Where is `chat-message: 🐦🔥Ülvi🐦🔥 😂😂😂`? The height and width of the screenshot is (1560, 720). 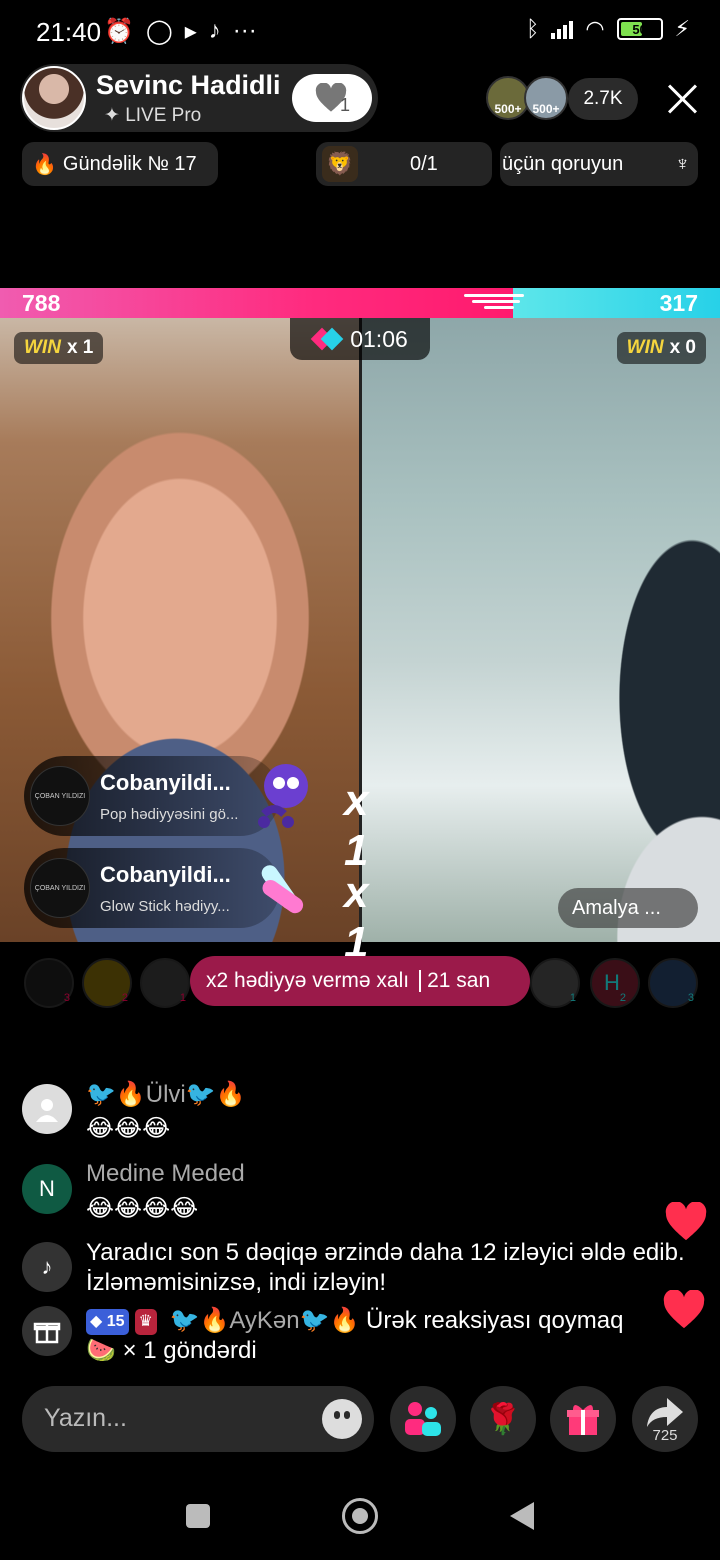 chat-message: 🐦🔥Ülvi🐦🔥 😂😂😂 is located at coordinates (362, 1112).